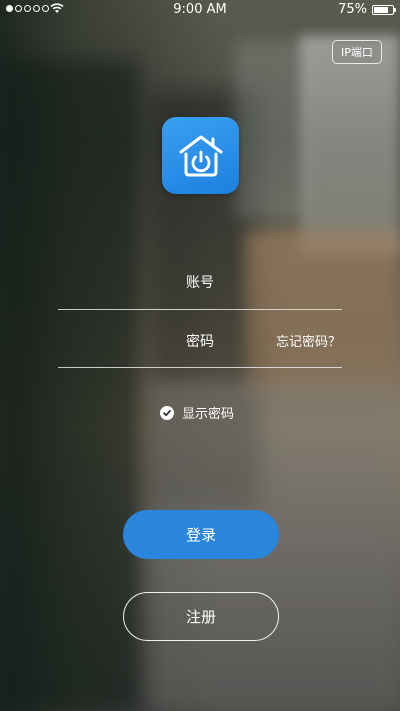  What do you see at coordinates (308, 340) in the screenshot?
I see `forgot-password-link: 忘记密码？` at bounding box center [308, 340].